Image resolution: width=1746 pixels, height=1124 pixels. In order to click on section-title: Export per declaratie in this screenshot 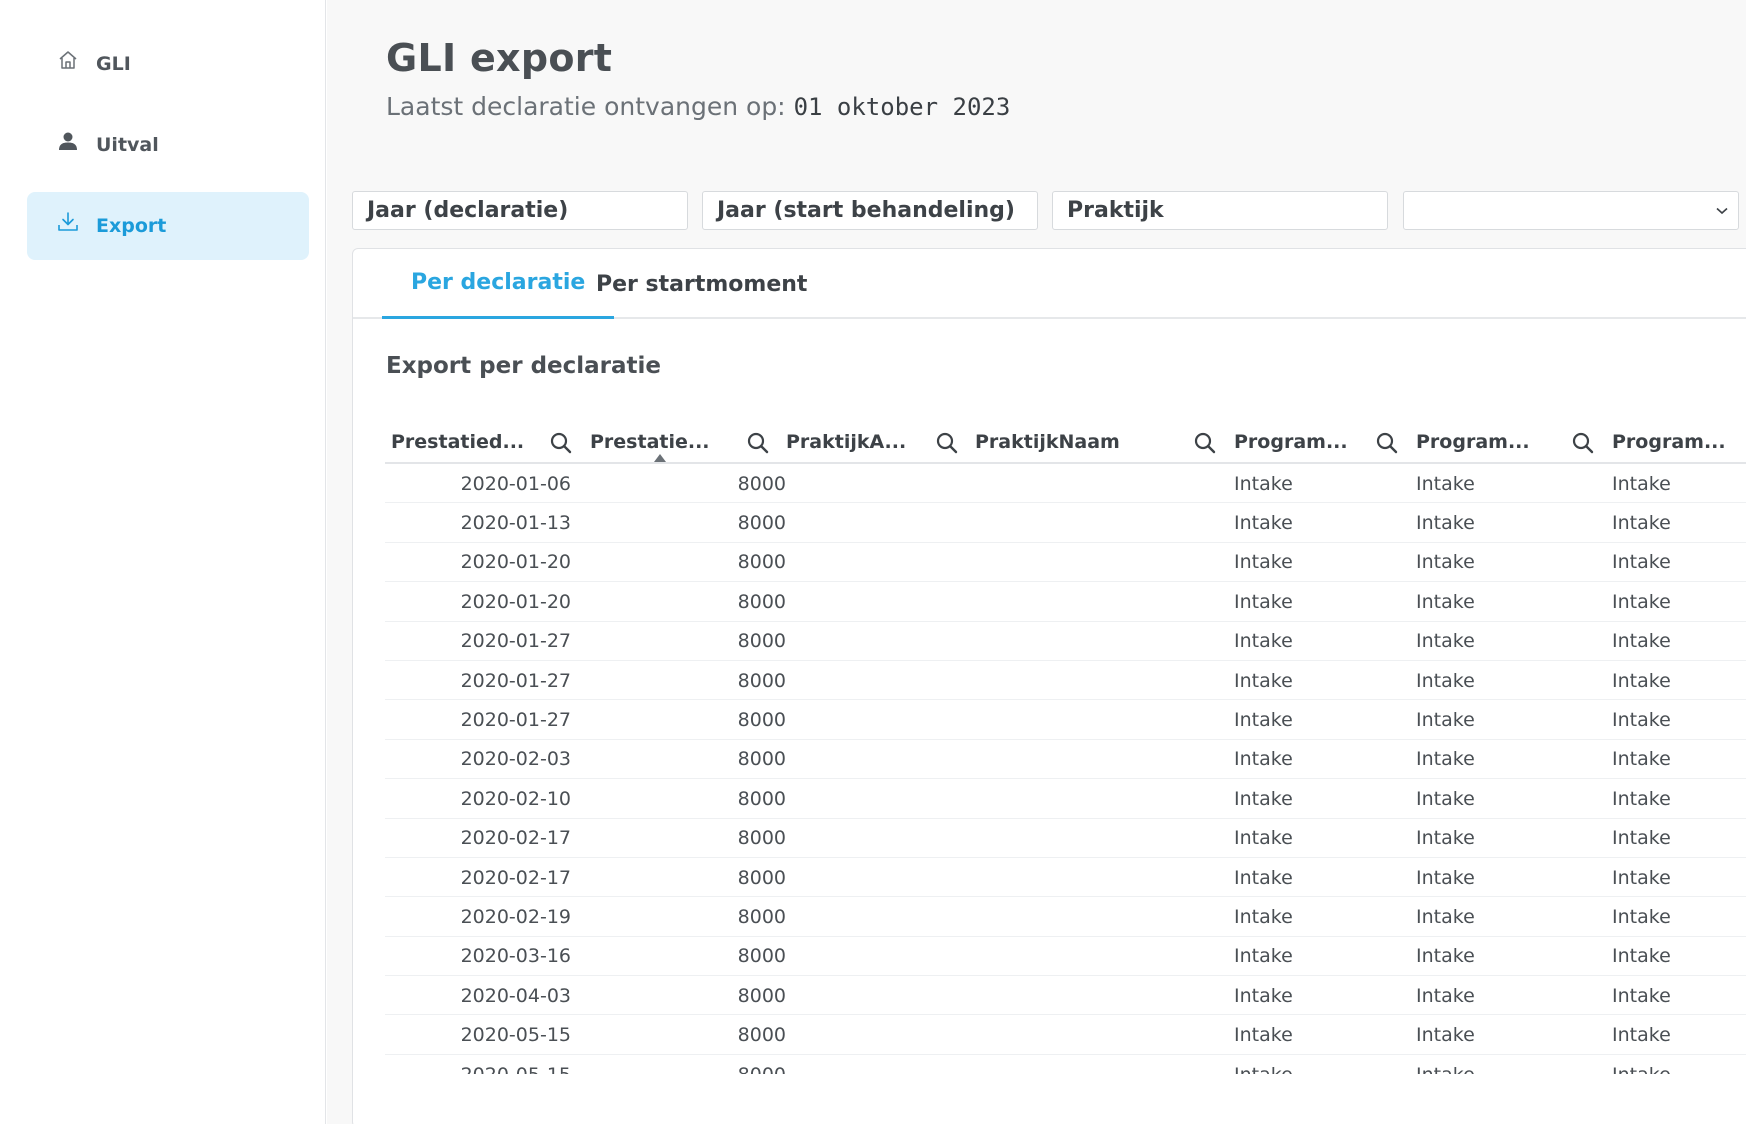, I will do `click(524, 366)`.